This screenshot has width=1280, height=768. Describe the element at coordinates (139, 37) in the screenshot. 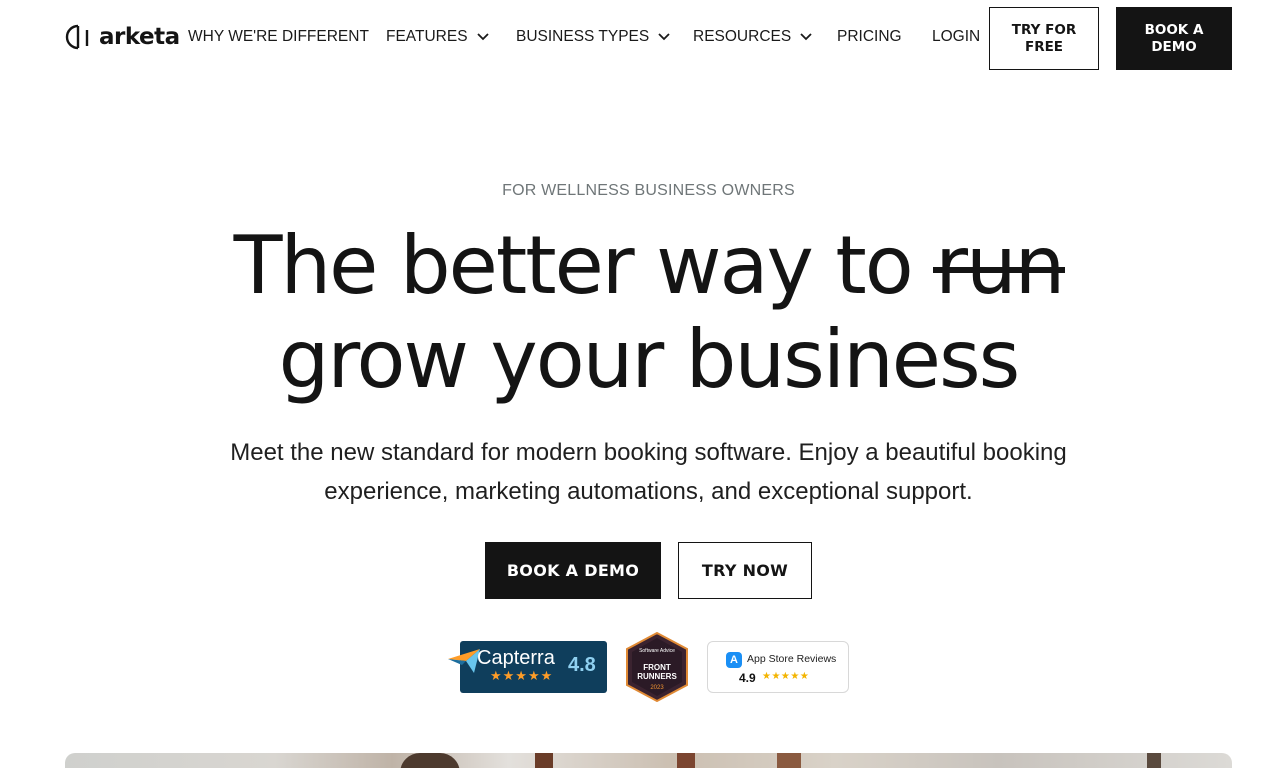

I see `brand-name: arketa` at that location.